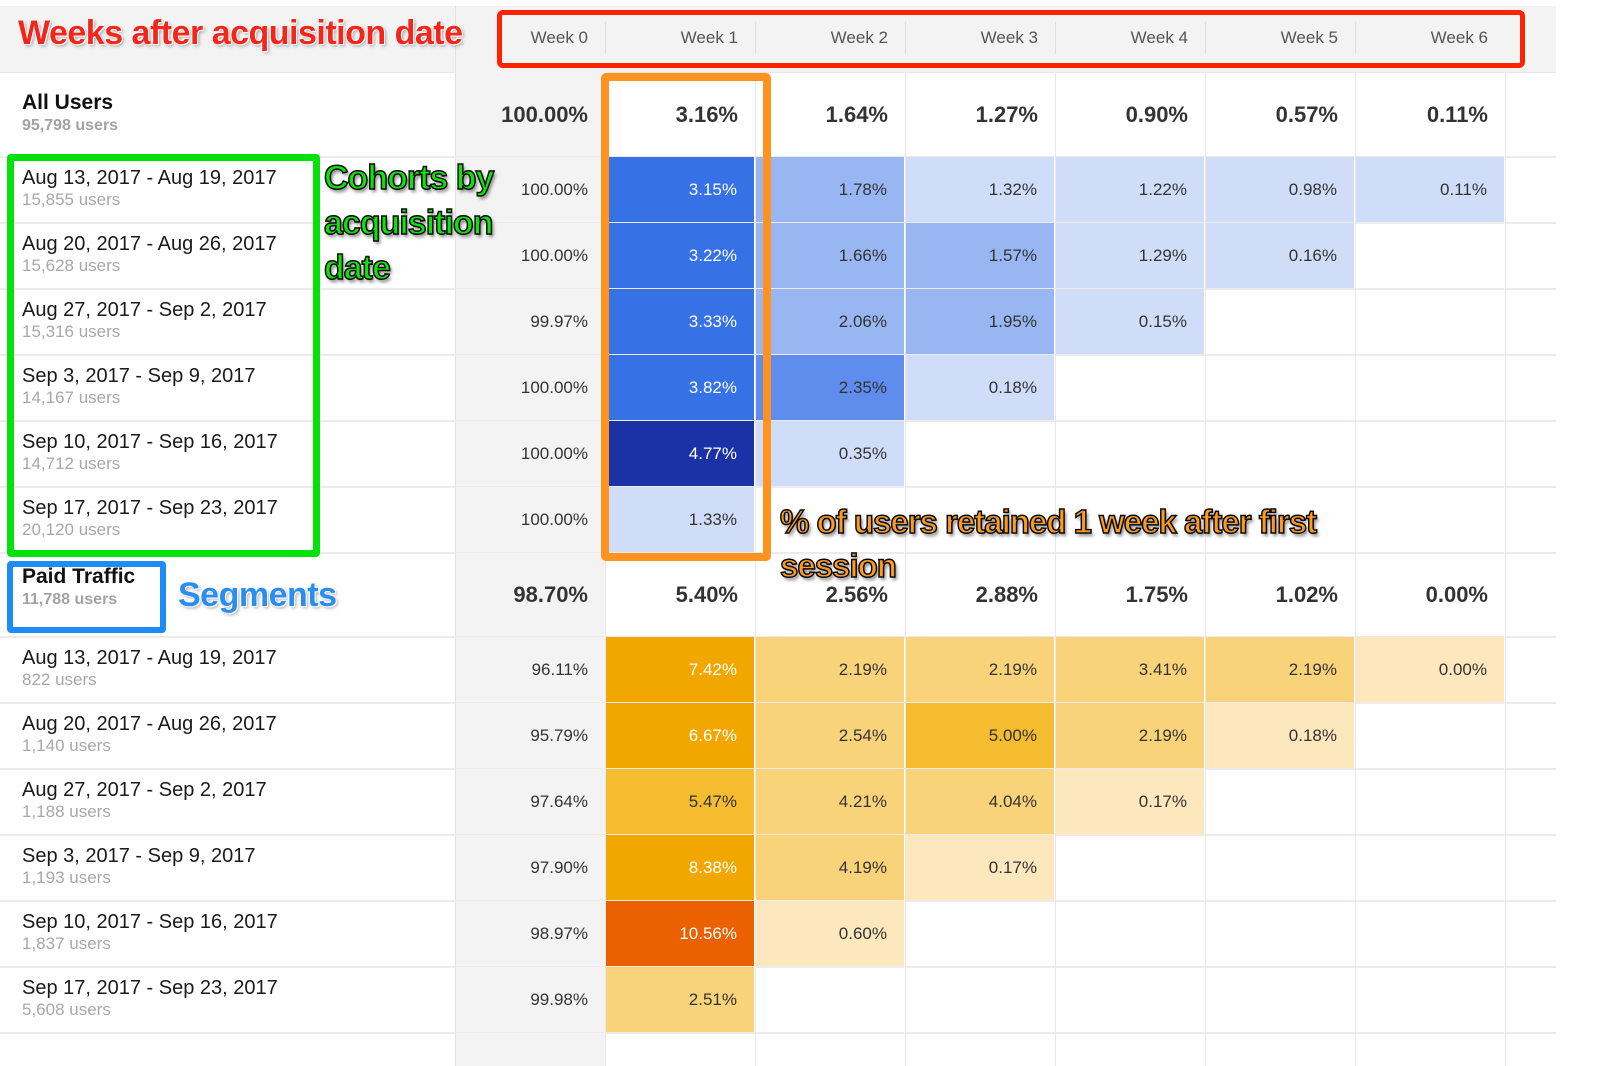 The height and width of the screenshot is (1066, 1600). What do you see at coordinates (70, 125) in the screenshot?
I see `segment-user-count: 95,798 users` at bounding box center [70, 125].